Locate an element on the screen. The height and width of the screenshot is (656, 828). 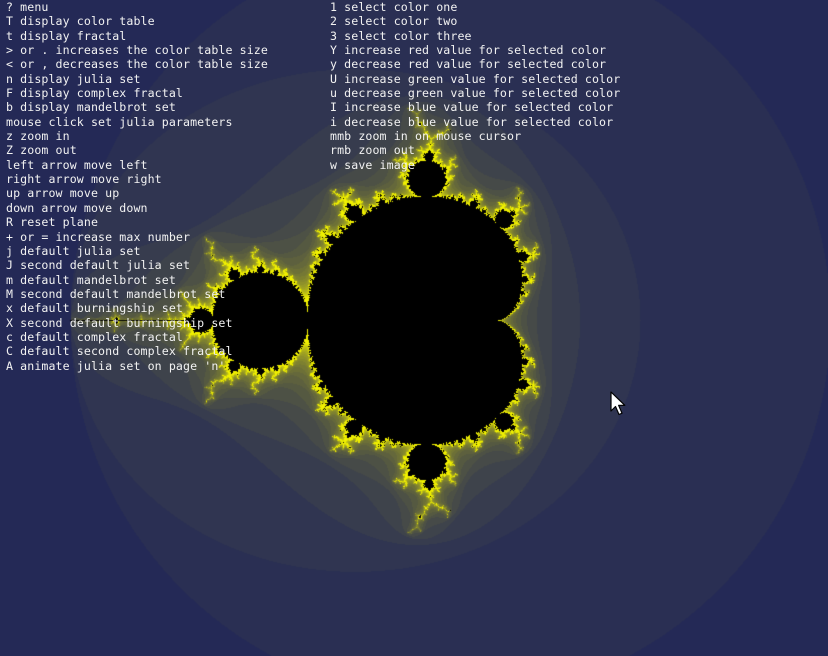
menu-line: w save image is located at coordinates (372, 164).